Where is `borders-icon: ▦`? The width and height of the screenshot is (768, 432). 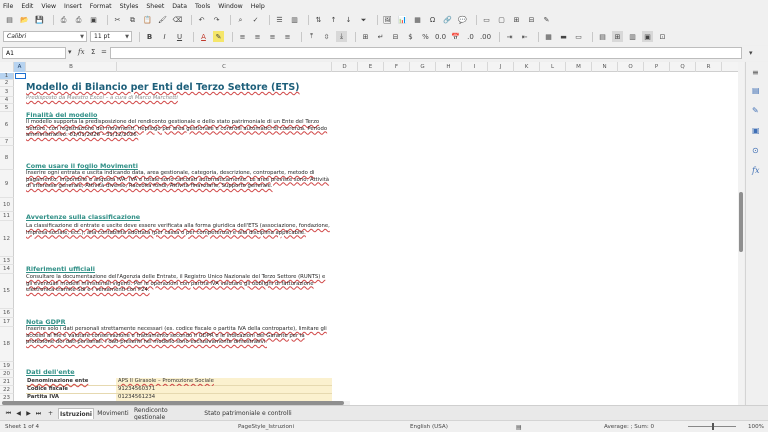
borders-icon: ▦ is located at coordinates (548, 36).